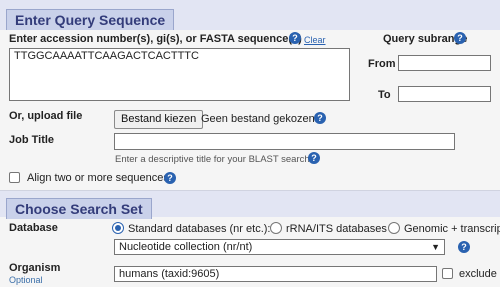 Image resolution: width=500 pixels, height=287 pixels. I want to click on job-title-input, so click(284, 141).